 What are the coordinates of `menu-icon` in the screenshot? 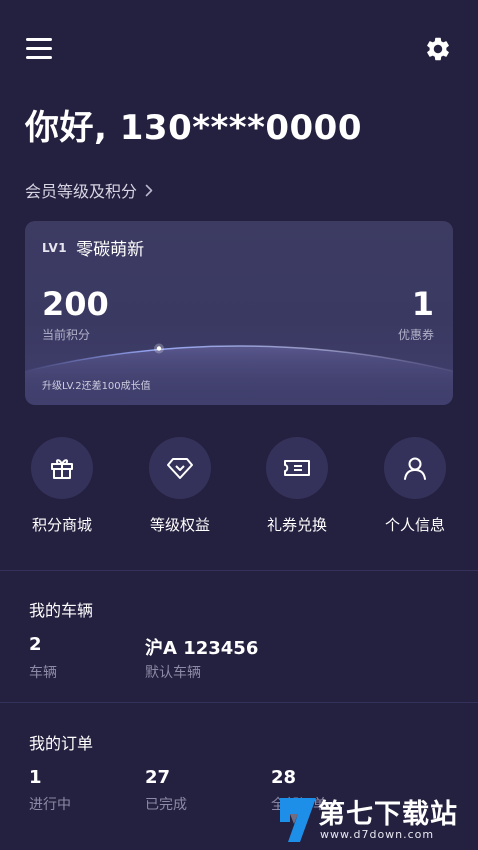 It's located at (39, 49).